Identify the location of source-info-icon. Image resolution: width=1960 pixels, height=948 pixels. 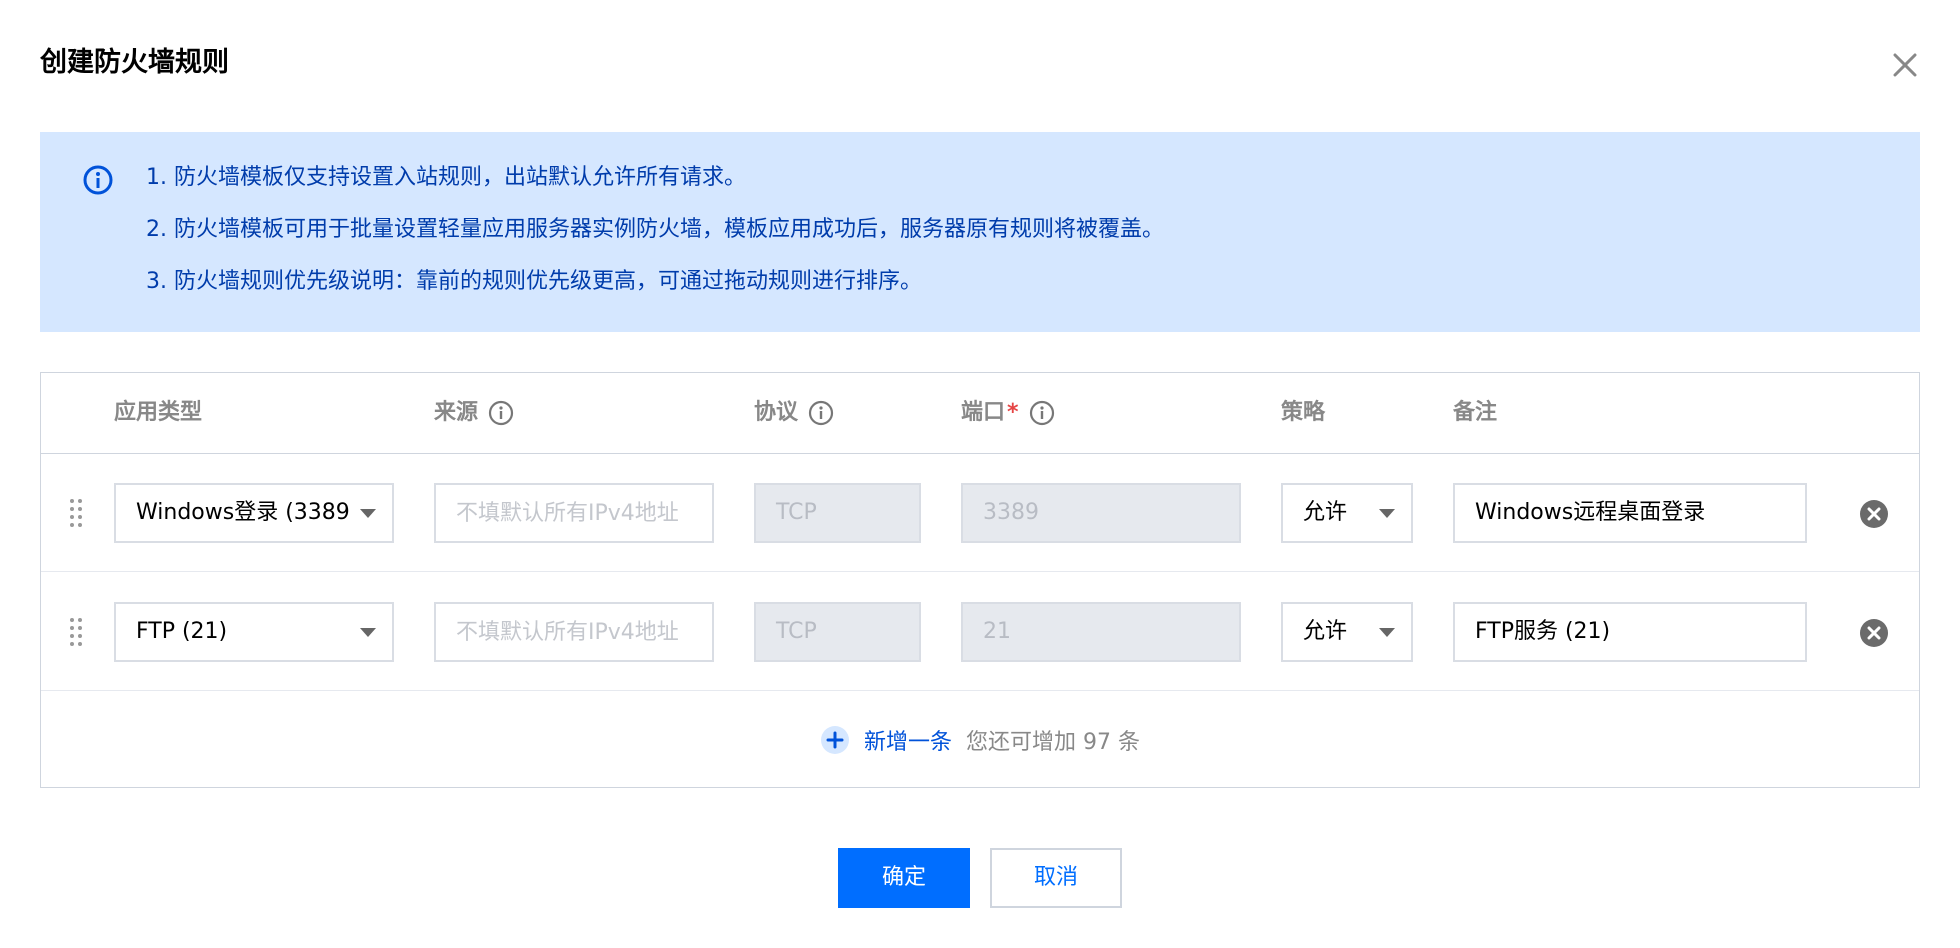
(501, 413).